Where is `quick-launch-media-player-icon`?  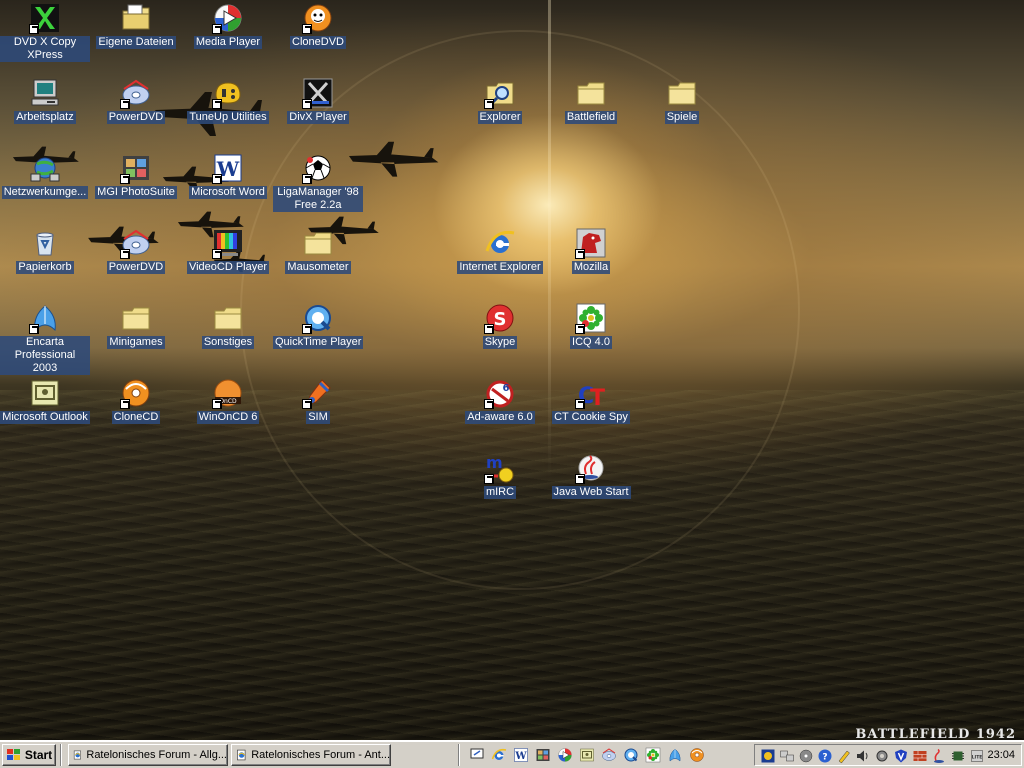 quick-launch-media-player-icon is located at coordinates (565, 755).